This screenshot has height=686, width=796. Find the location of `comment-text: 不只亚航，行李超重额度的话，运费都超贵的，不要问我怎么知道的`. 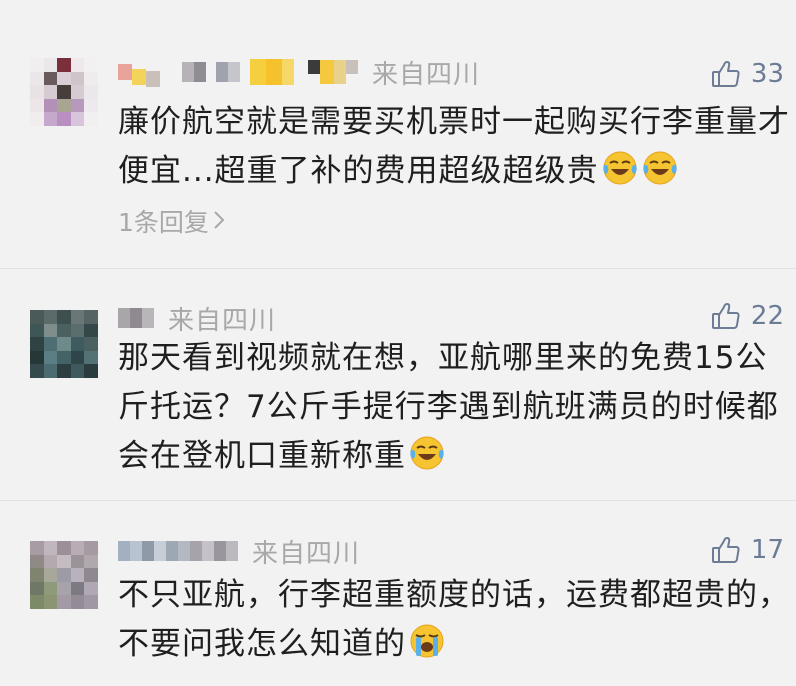

comment-text: 不只亚航，行李超重额度的话，运费都超贵的，不要问我怎么知道的 is located at coordinates (454, 623).